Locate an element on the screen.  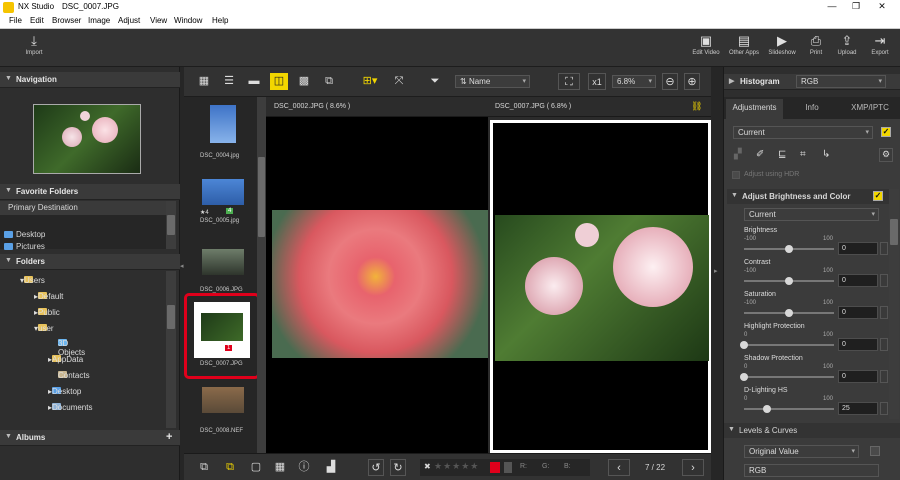
section-preset-select: Current ▾ is located at coordinates (811, 214).